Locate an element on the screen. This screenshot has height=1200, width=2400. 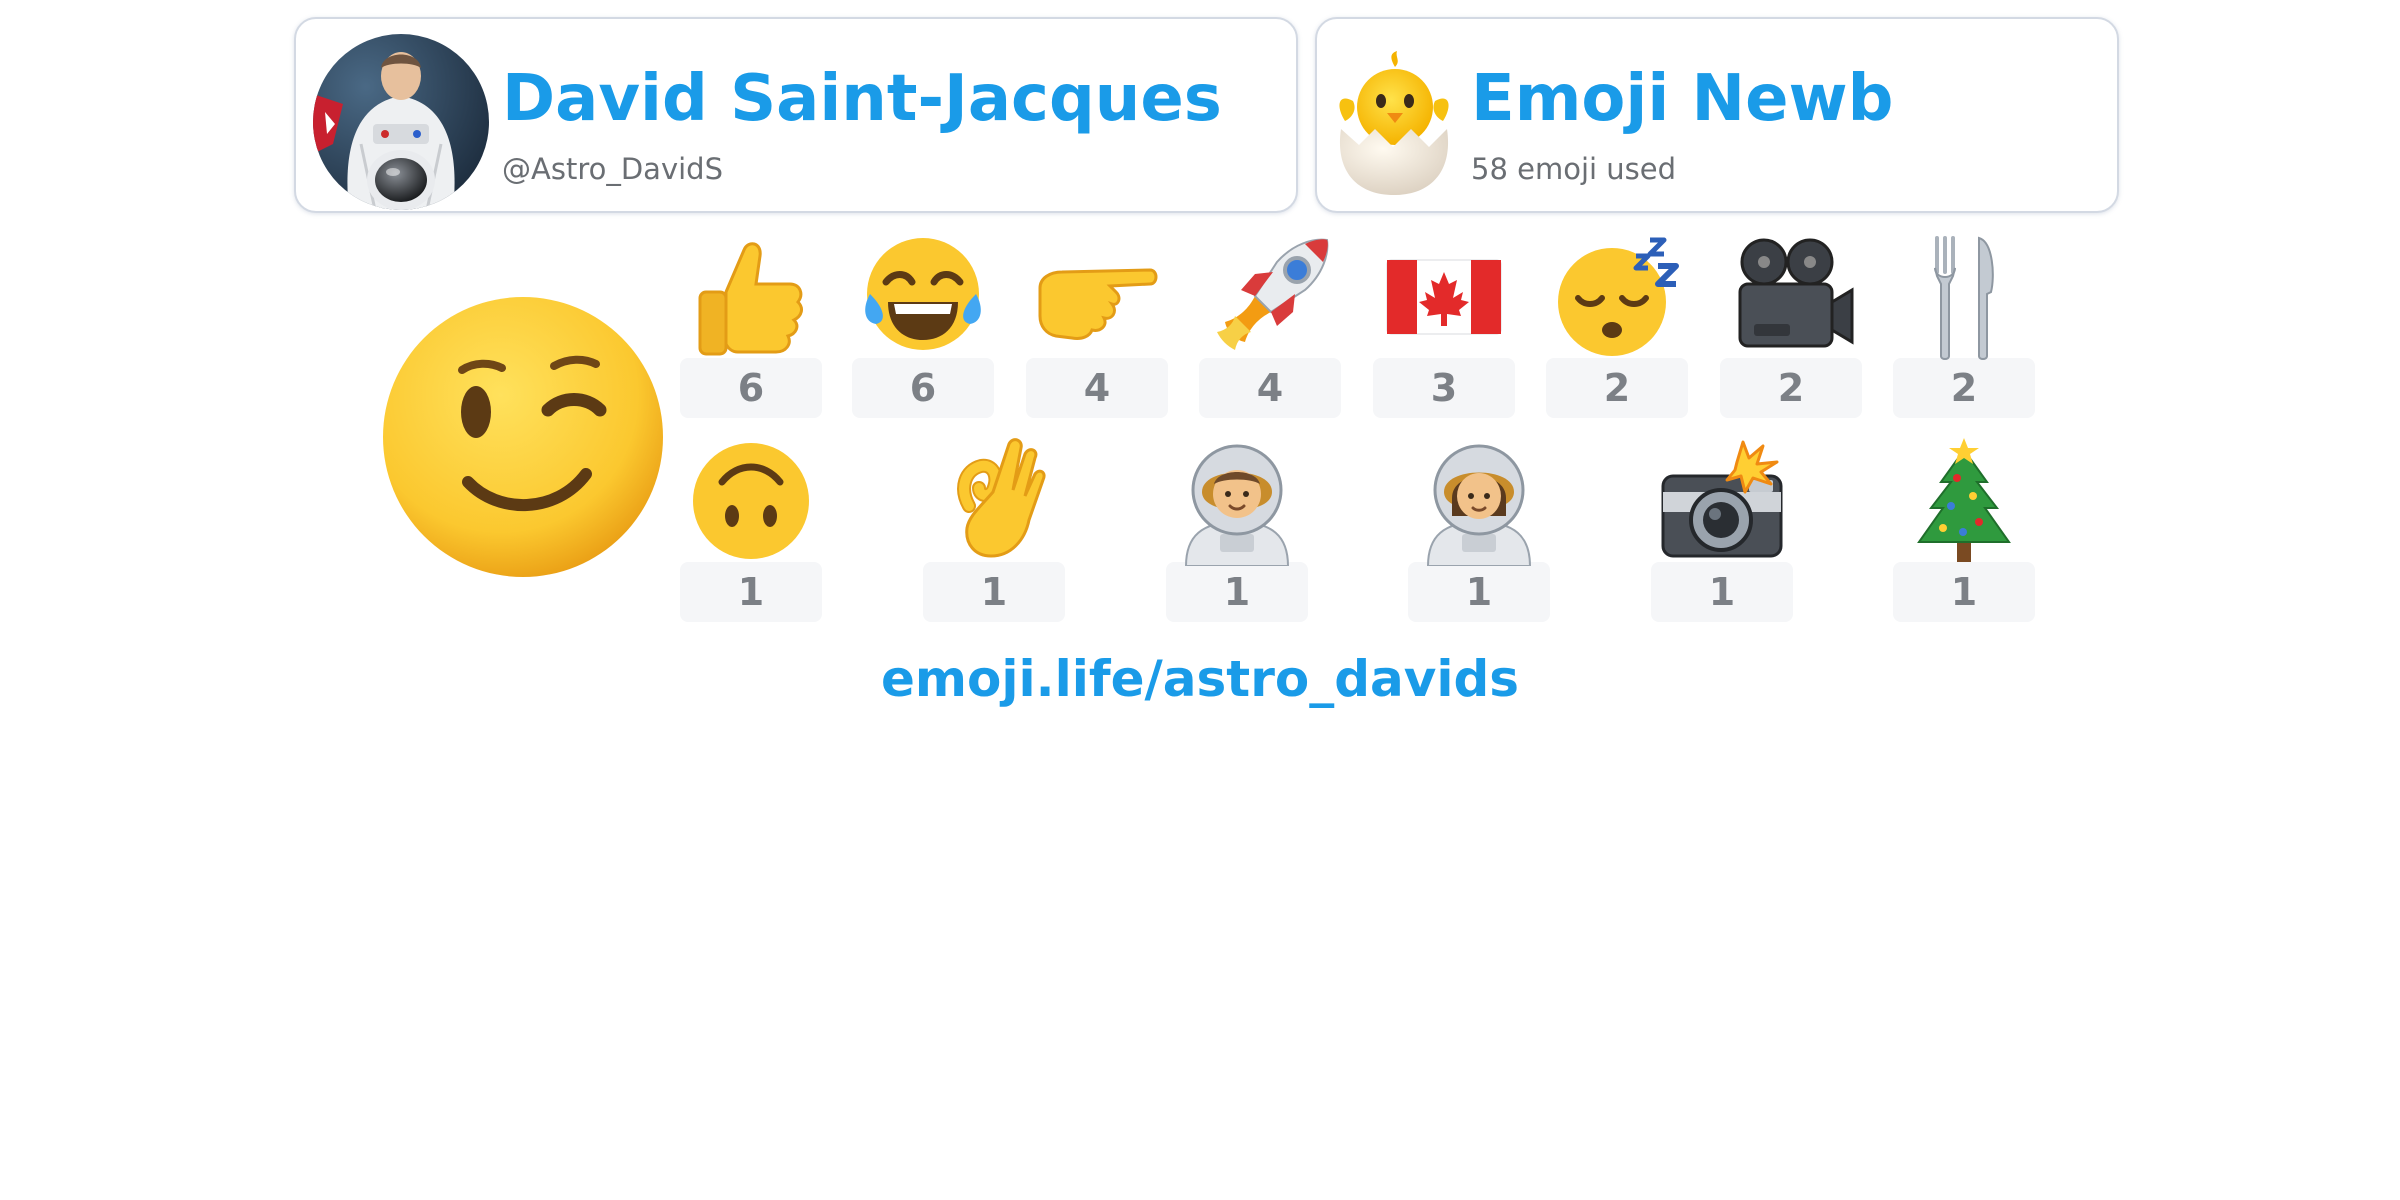
profile-card: David Saint-Jacques @Astro_DavidS is located at coordinates (796, 115).